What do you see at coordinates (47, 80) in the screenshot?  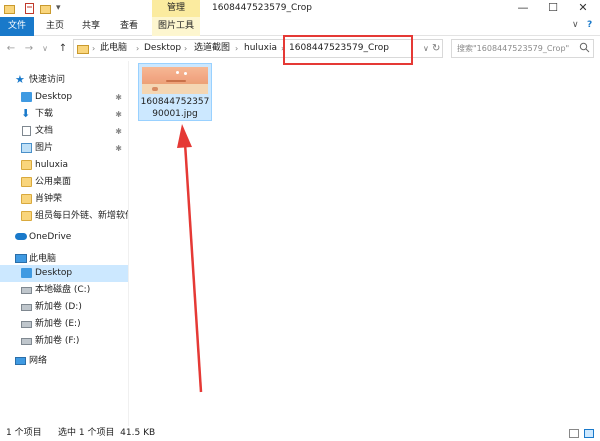 I see `nav-label: 快速访问` at bounding box center [47, 80].